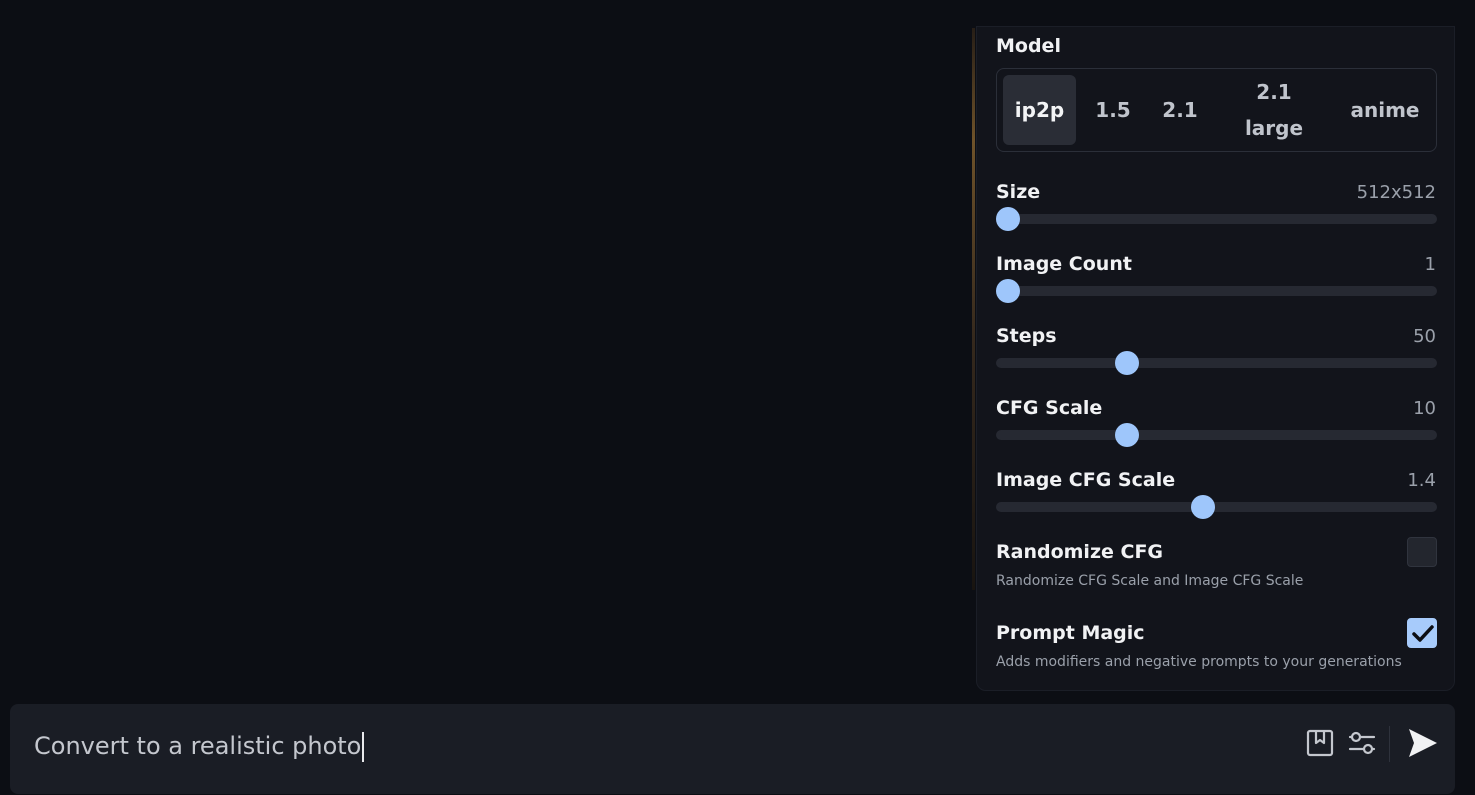  What do you see at coordinates (1007, 219) in the screenshot?
I see `size-slider-knob` at bounding box center [1007, 219].